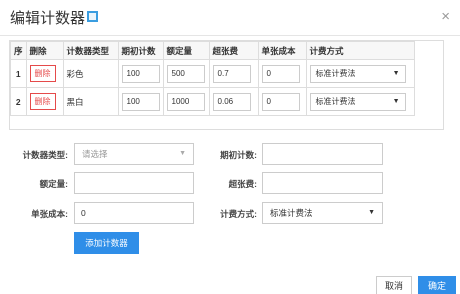 The width and height of the screenshot is (460, 294). What do you see at coordinates (106, 243) in the screenshot?
I see `add-counter-button: 添加计数器` at bounding box center [106, 243].